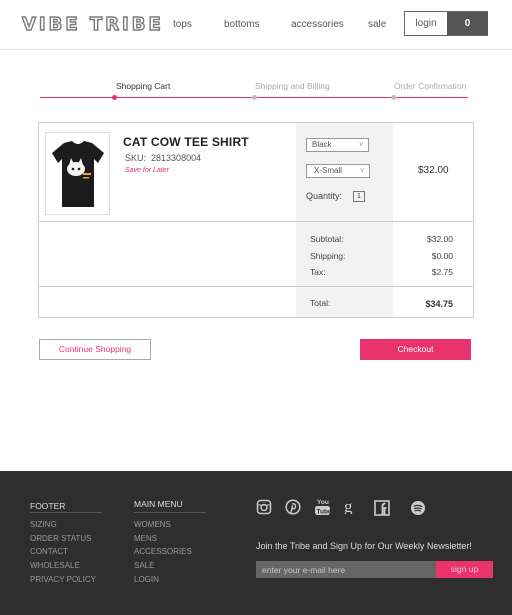 The height and width of the screenshot is (615, 512). What do you see at coordinates (328, 256) in the screenshot?
I see `shipping-label: Shipping:` at bounding box center [328, 256].